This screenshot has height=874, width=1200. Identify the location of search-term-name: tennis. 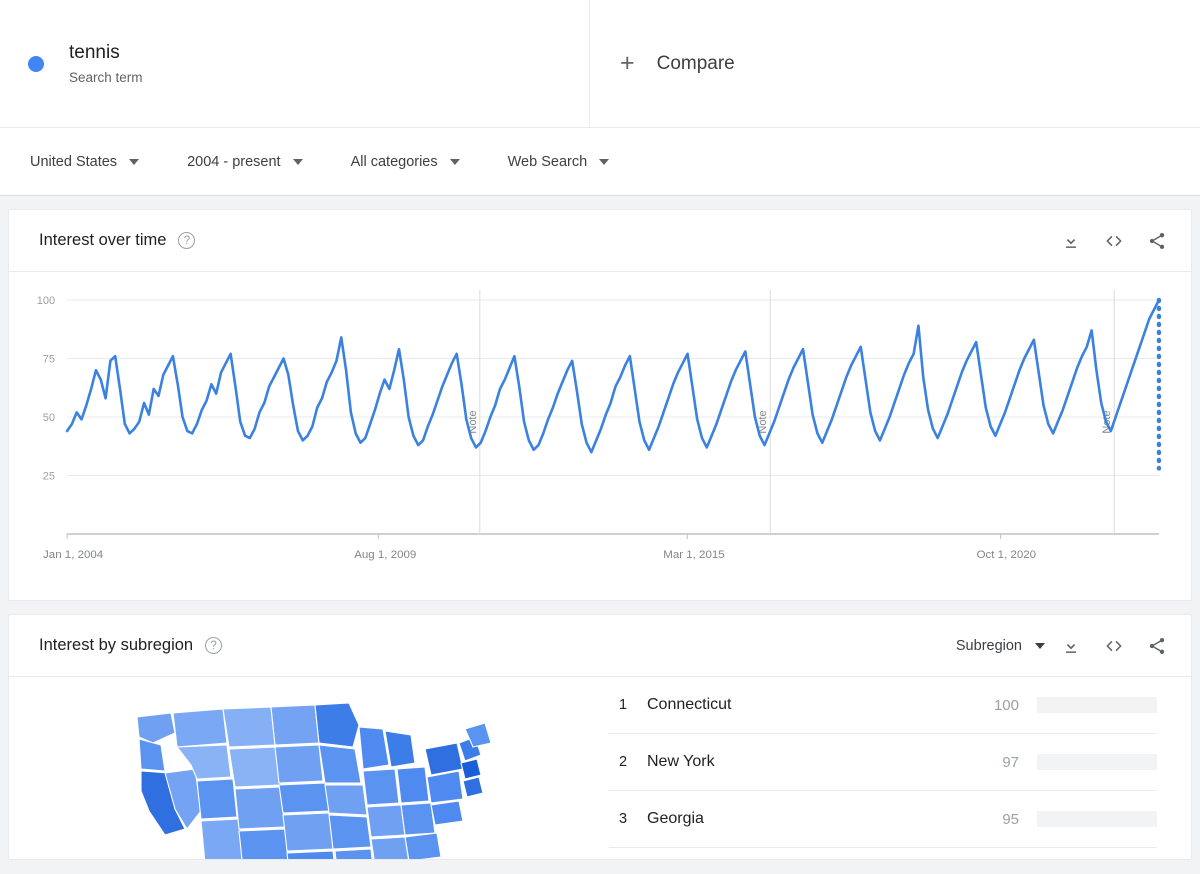
(94, 52).